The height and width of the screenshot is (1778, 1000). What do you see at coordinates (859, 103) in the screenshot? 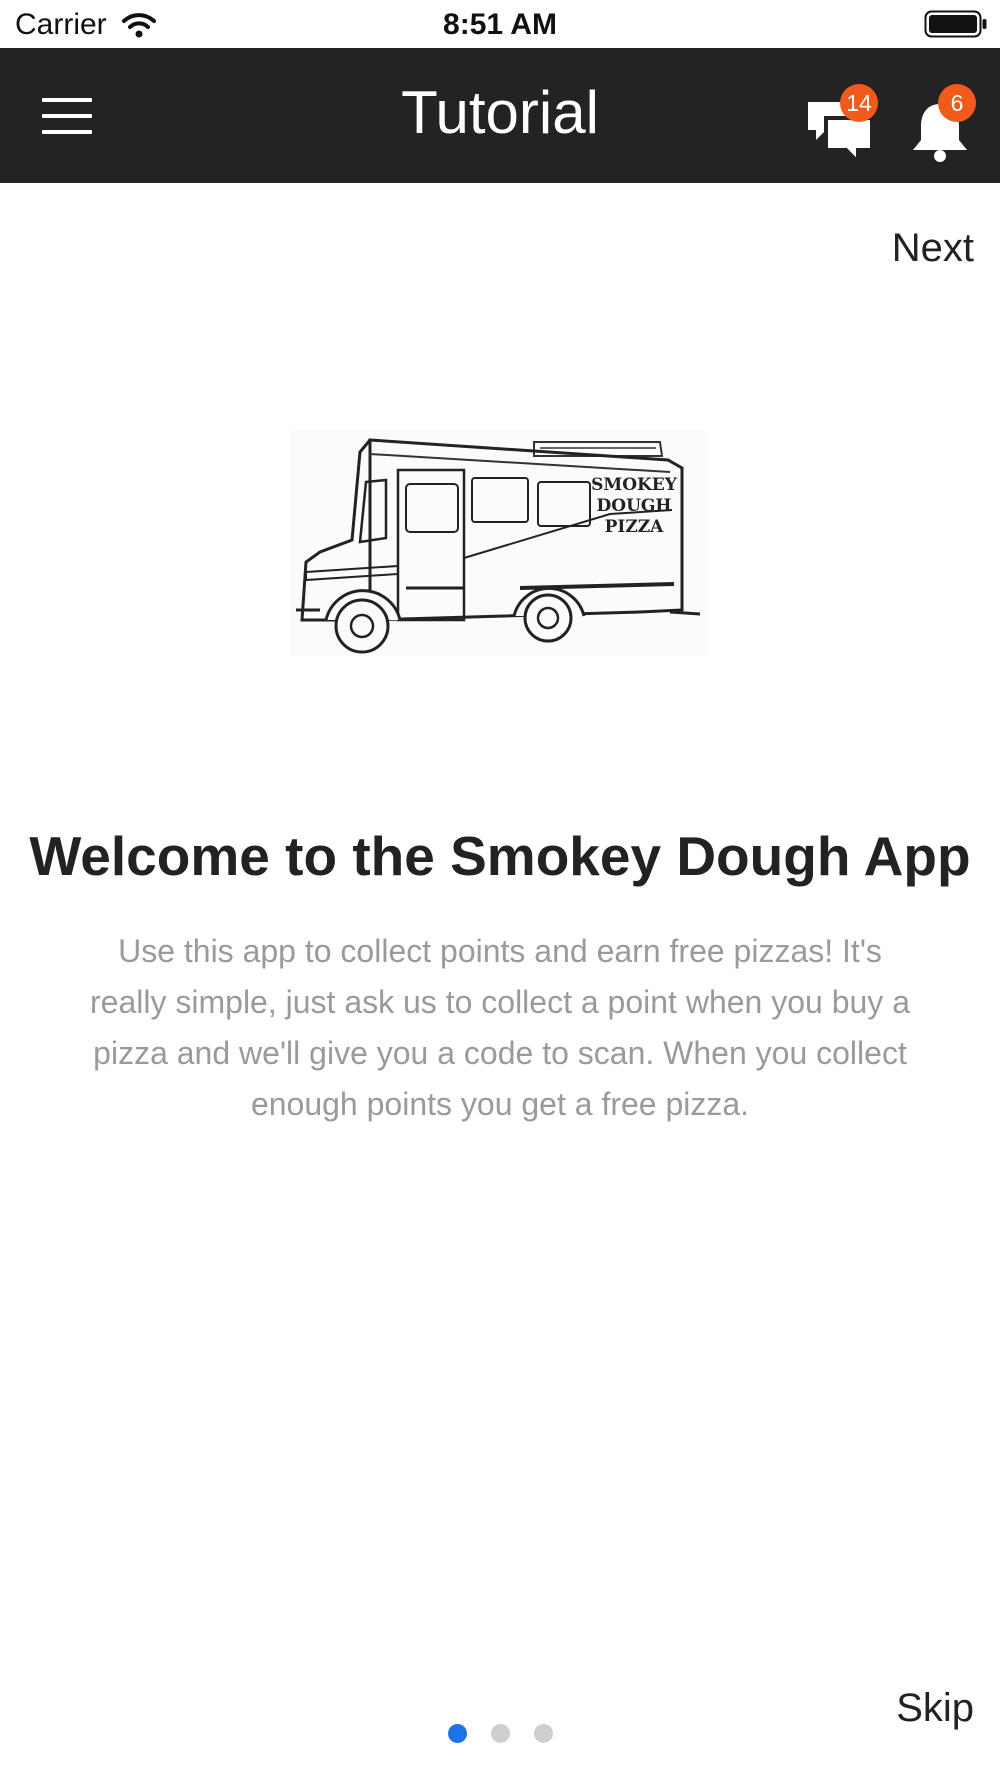
I see `messages-badge: 14` at bounding box center [859, 103].